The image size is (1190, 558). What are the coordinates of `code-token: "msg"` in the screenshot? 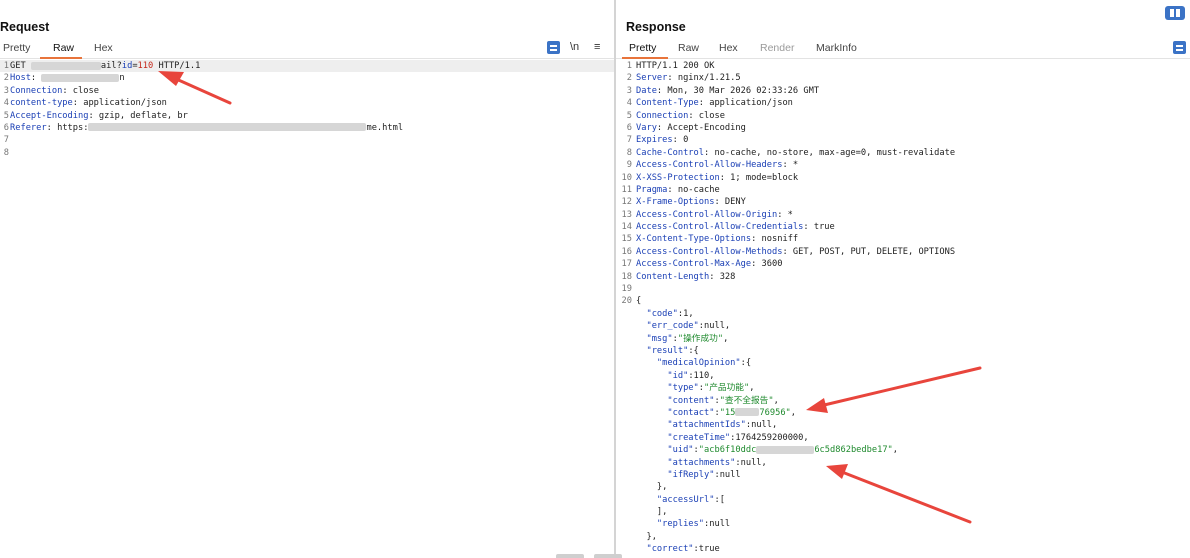 It's located at (659, 338).